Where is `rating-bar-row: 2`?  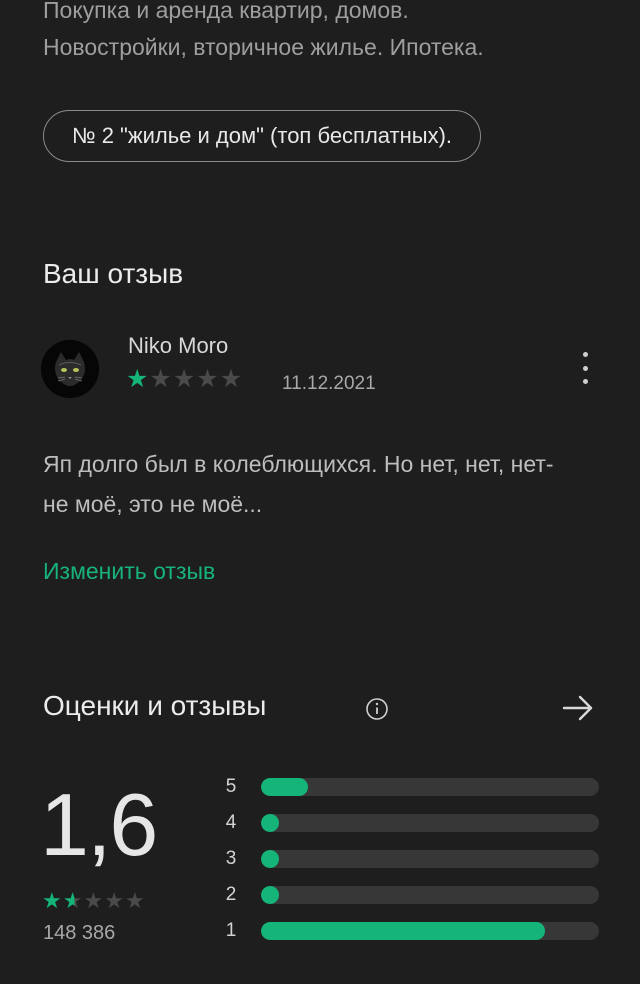
rating-bar-row: 2 is located at coordinates (414, 901).